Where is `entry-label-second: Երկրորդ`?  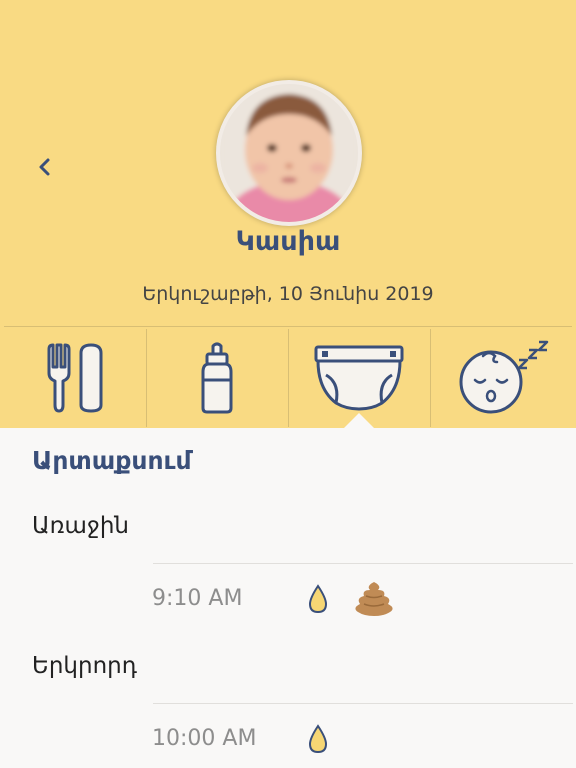 entry-label-second: Երկրորդ is located at coordinates (84, 666).